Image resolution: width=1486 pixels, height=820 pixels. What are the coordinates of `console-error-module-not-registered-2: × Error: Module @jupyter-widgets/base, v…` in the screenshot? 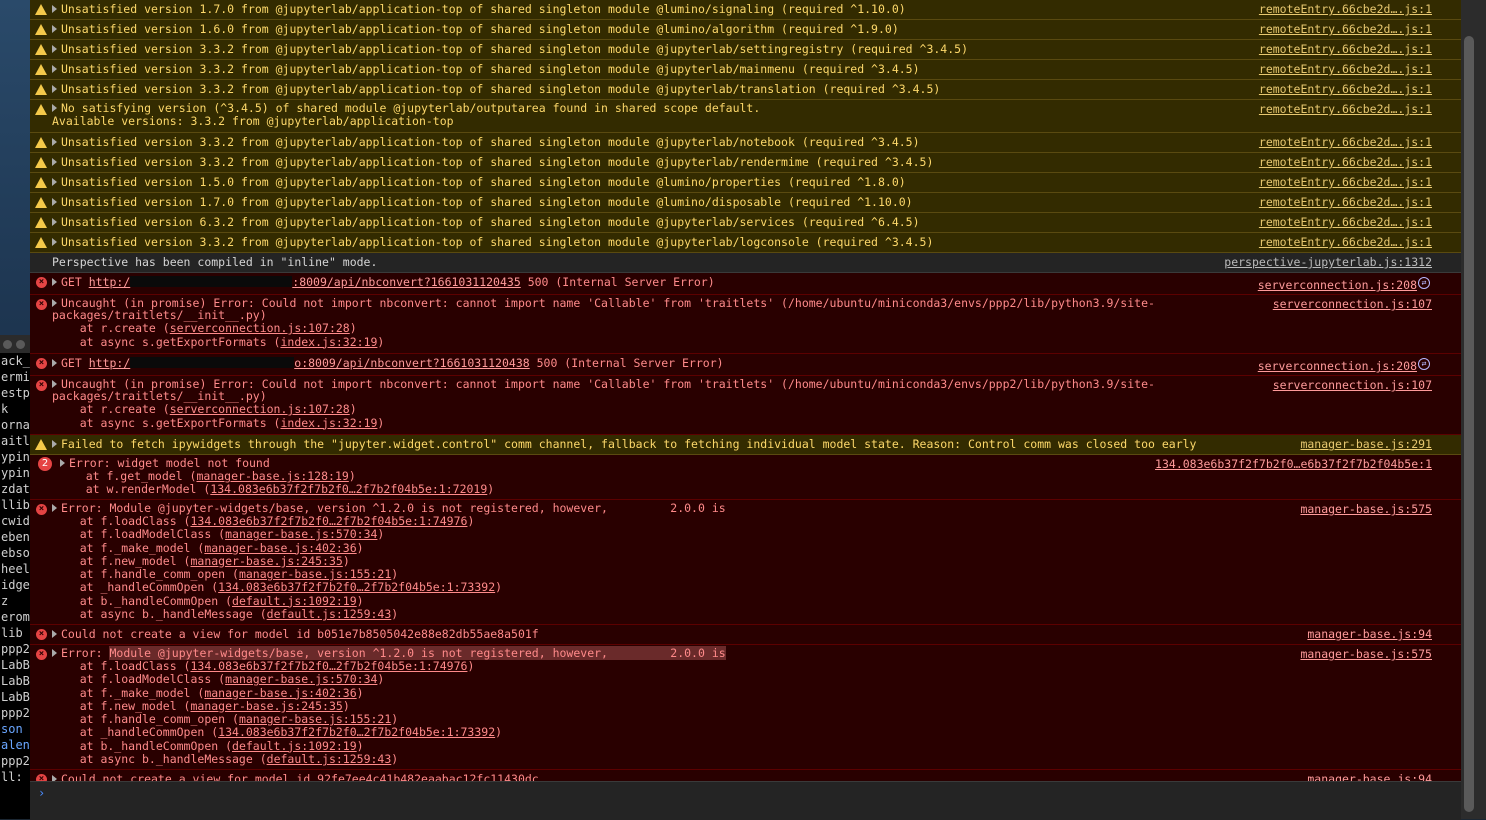 It's located at (745, 707).